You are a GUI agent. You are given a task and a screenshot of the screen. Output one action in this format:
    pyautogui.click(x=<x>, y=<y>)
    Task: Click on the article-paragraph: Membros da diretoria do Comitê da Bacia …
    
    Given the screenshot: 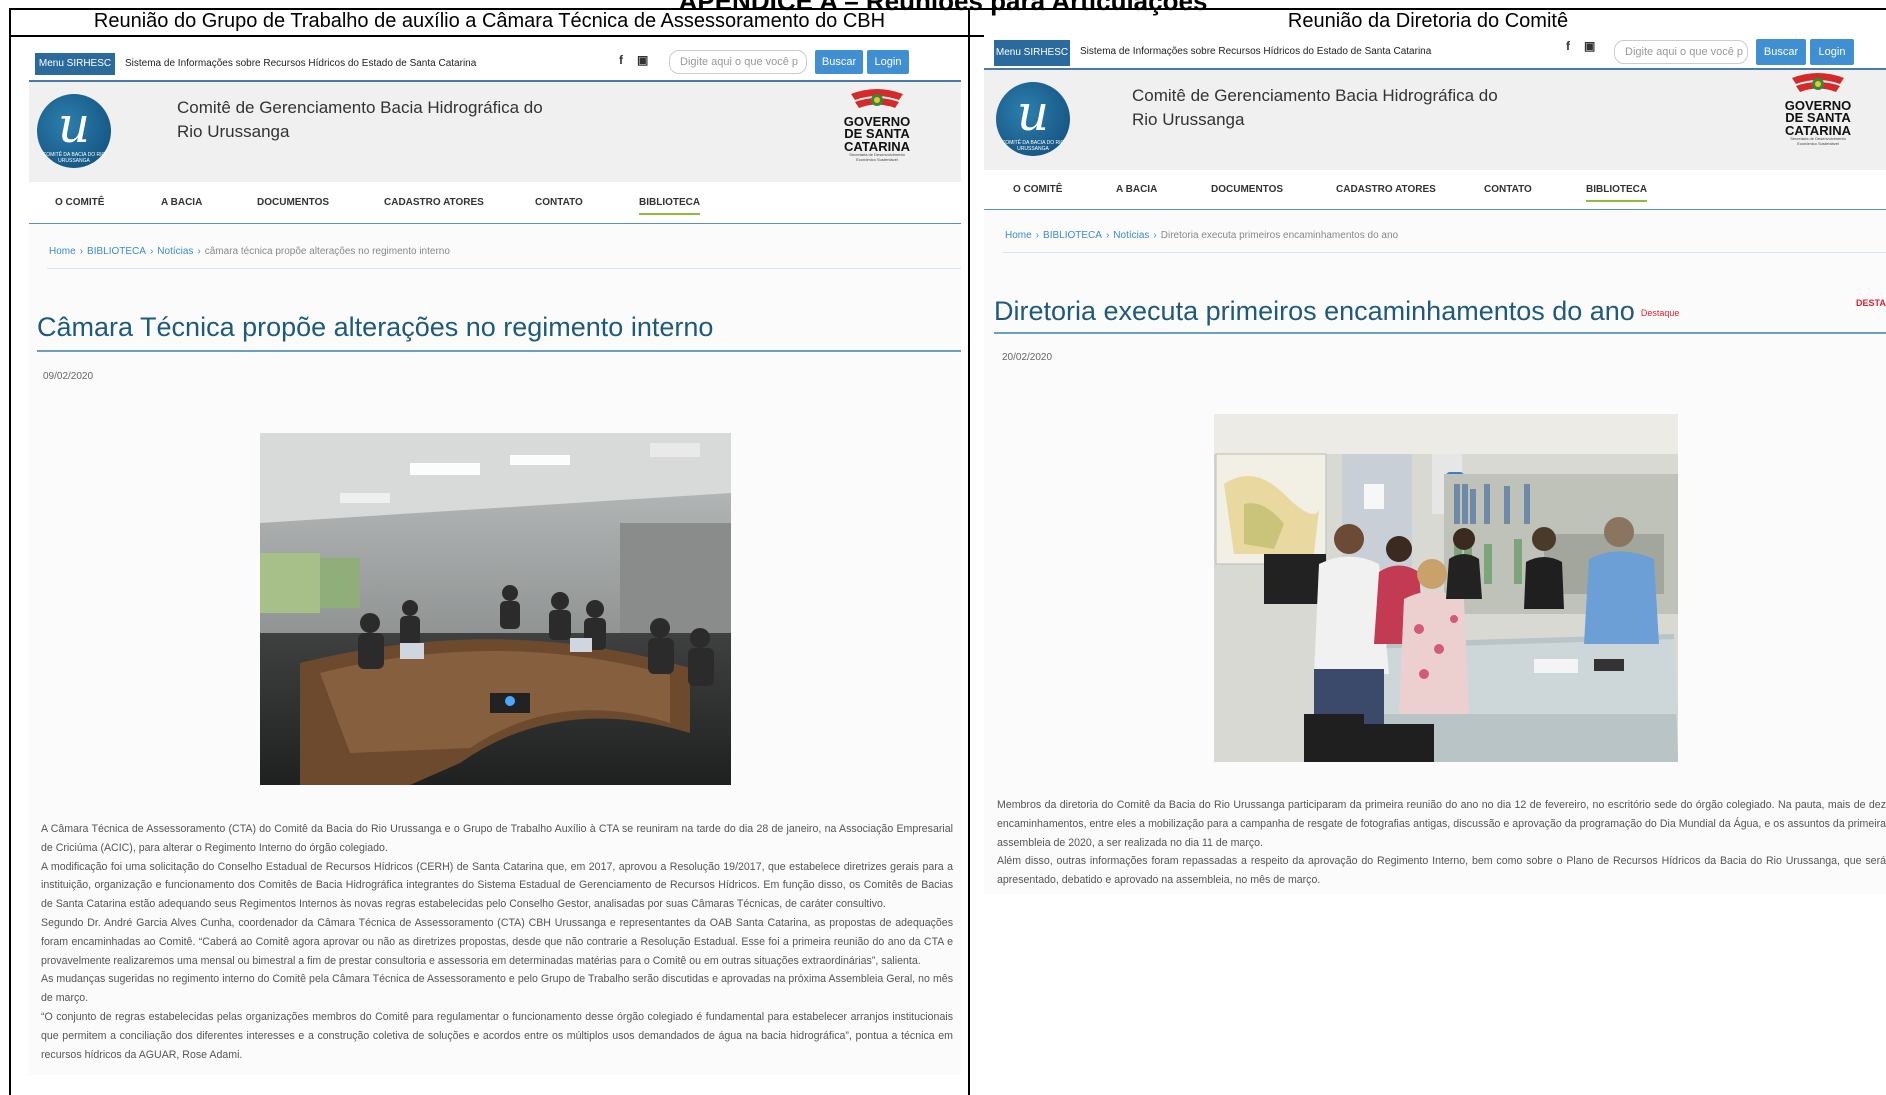 What is the action you would take?
    pyautogui.click(x=1441, y=824)
    